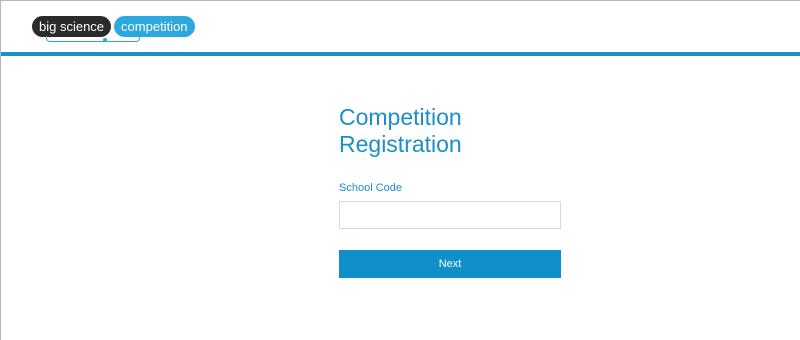  What do you see at coordinates (72, 26) in the screenshot?
I see `logo-part-big-science: big science` at bounding box center [72, 26].